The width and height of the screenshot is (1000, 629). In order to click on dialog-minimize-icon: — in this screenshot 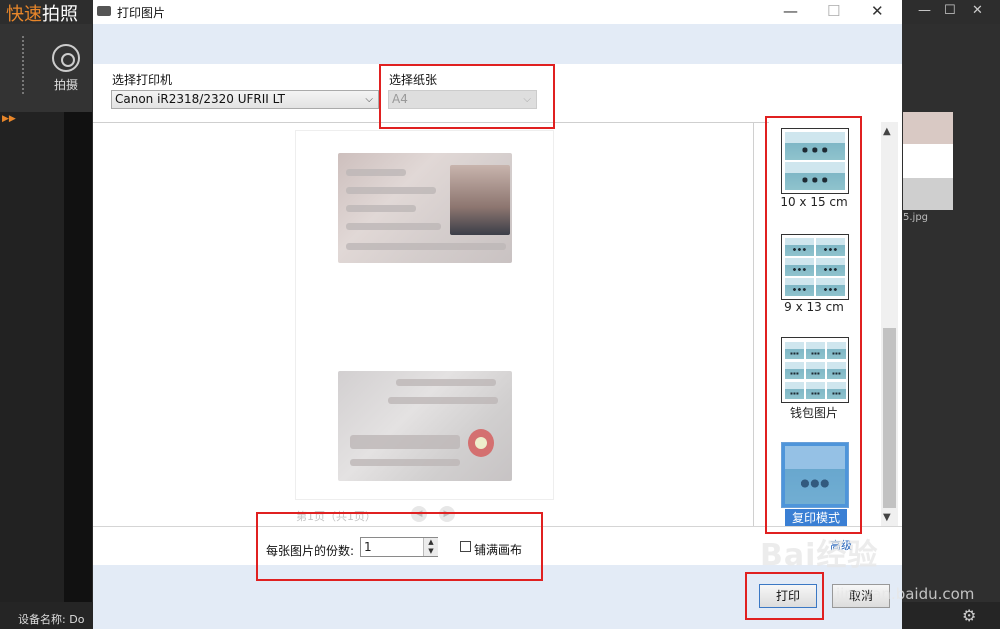, I will do `click(790, 11)`.